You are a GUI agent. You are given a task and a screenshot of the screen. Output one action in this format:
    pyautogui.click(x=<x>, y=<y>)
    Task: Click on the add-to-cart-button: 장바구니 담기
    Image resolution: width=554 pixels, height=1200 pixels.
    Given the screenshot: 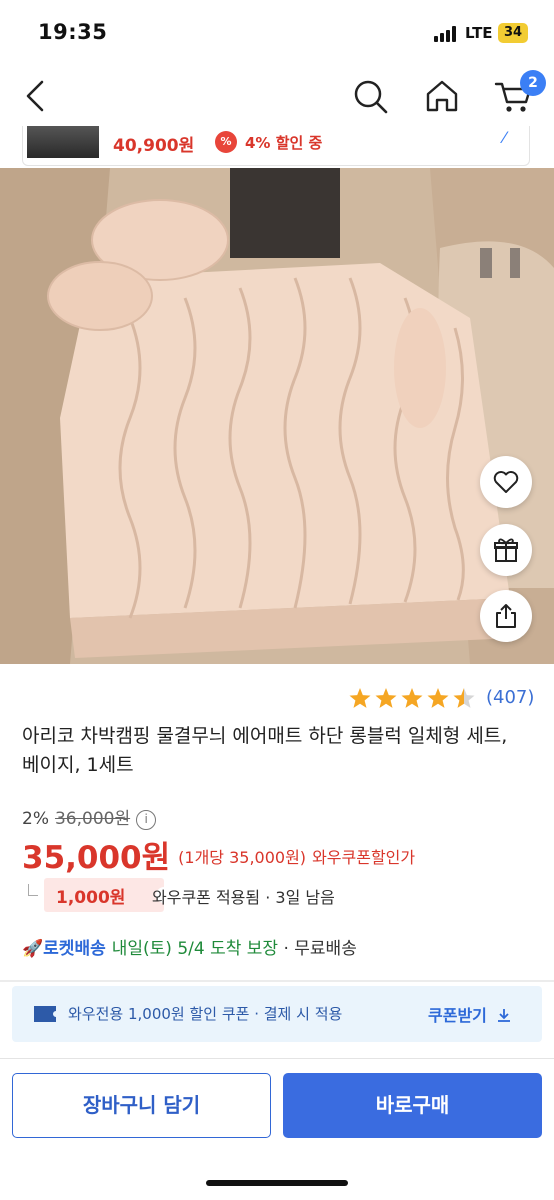 What is the action you would take?
    pyautogui.click(x=141, y=1105)
    